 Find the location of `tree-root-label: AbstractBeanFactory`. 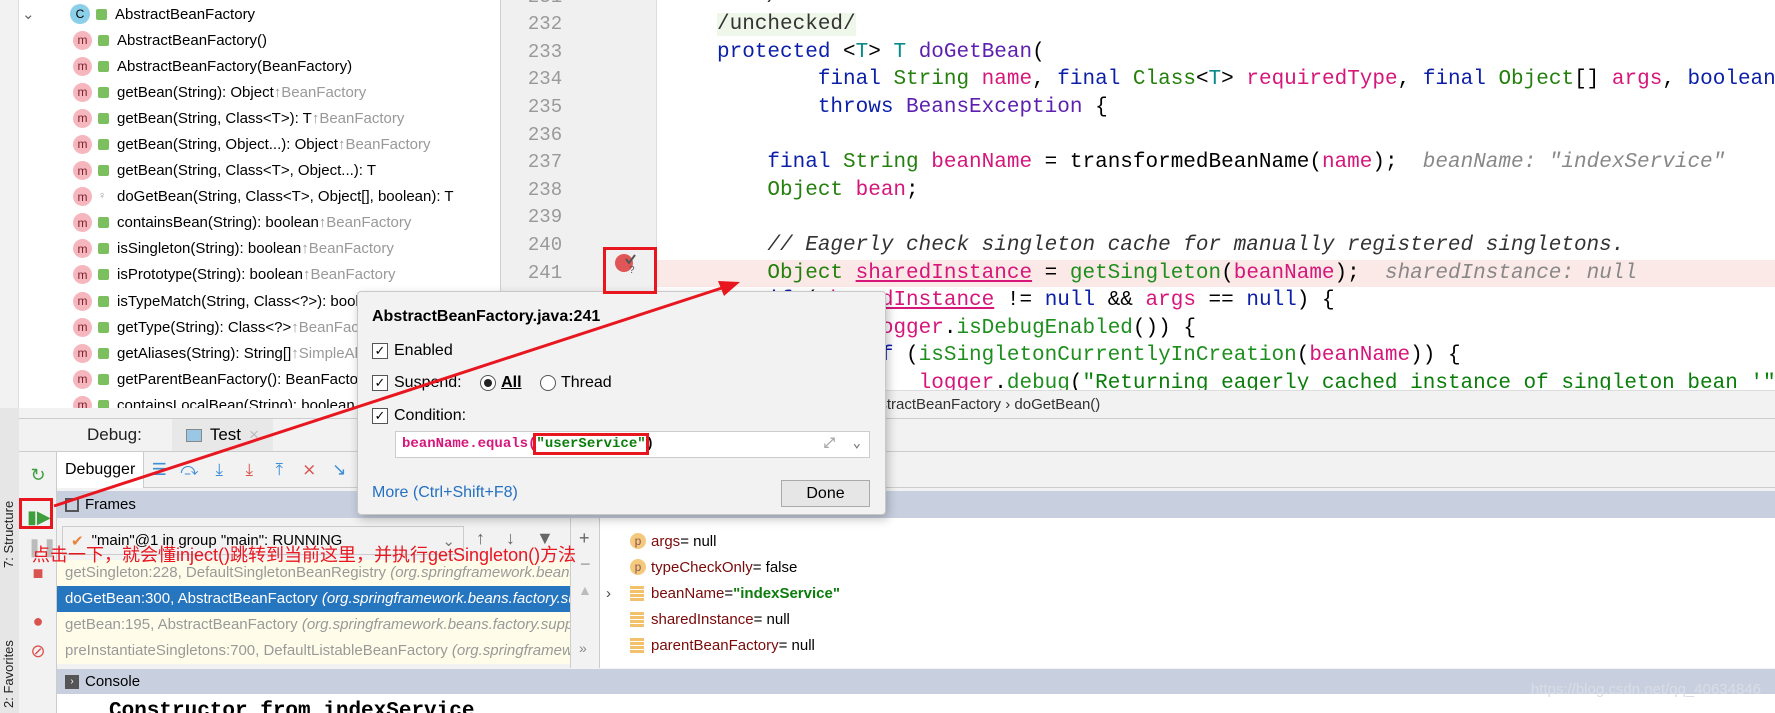

tree-root-label: AbstractBeanFactory is located at coordinates (185, 14).